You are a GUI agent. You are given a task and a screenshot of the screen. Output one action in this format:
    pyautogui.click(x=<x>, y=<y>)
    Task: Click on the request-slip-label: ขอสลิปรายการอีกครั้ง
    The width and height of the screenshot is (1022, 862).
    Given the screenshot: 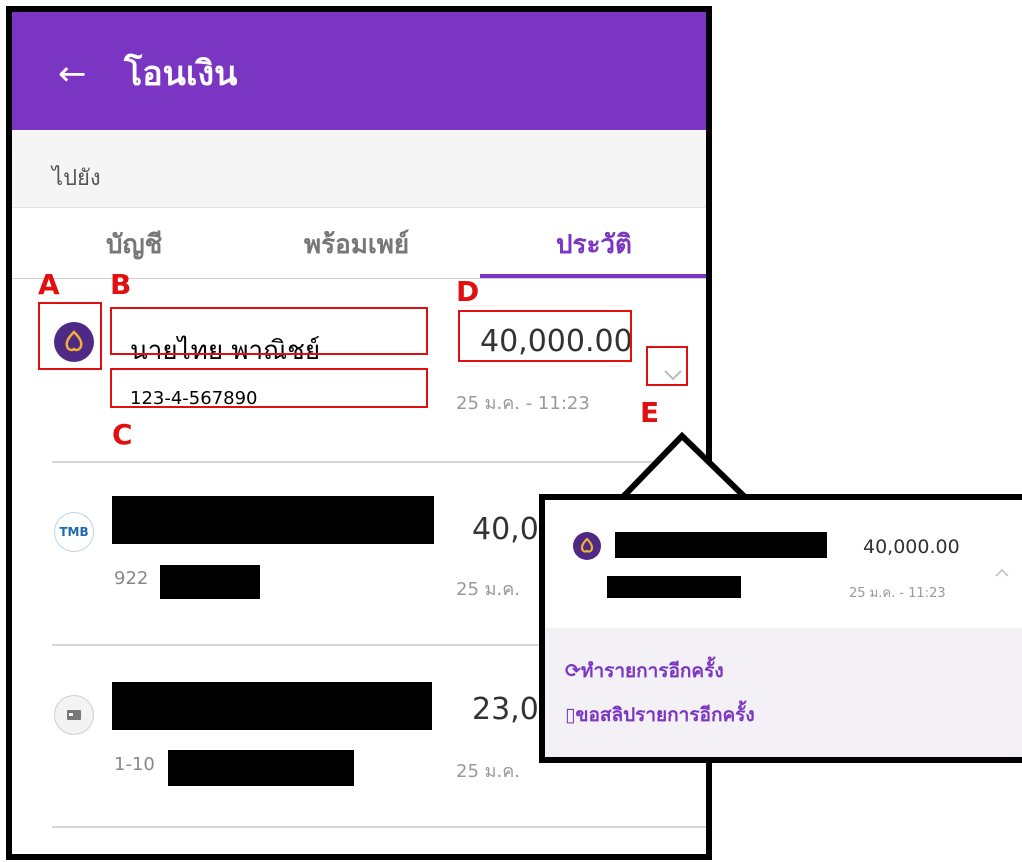 What is the action you would take?
    pyautogui.click(x=665, y=715)
    